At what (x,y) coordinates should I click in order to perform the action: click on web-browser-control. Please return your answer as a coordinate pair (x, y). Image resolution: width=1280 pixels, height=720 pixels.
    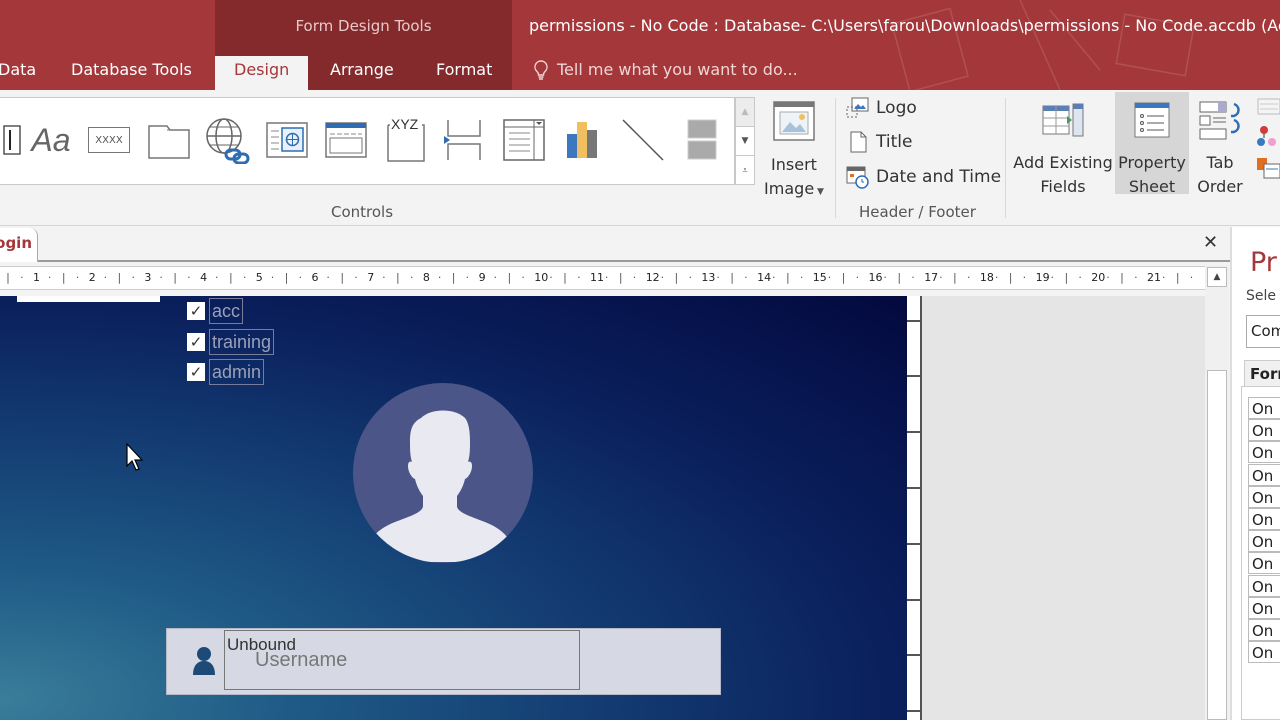
    Looking at the image, I should click on (287, 140).